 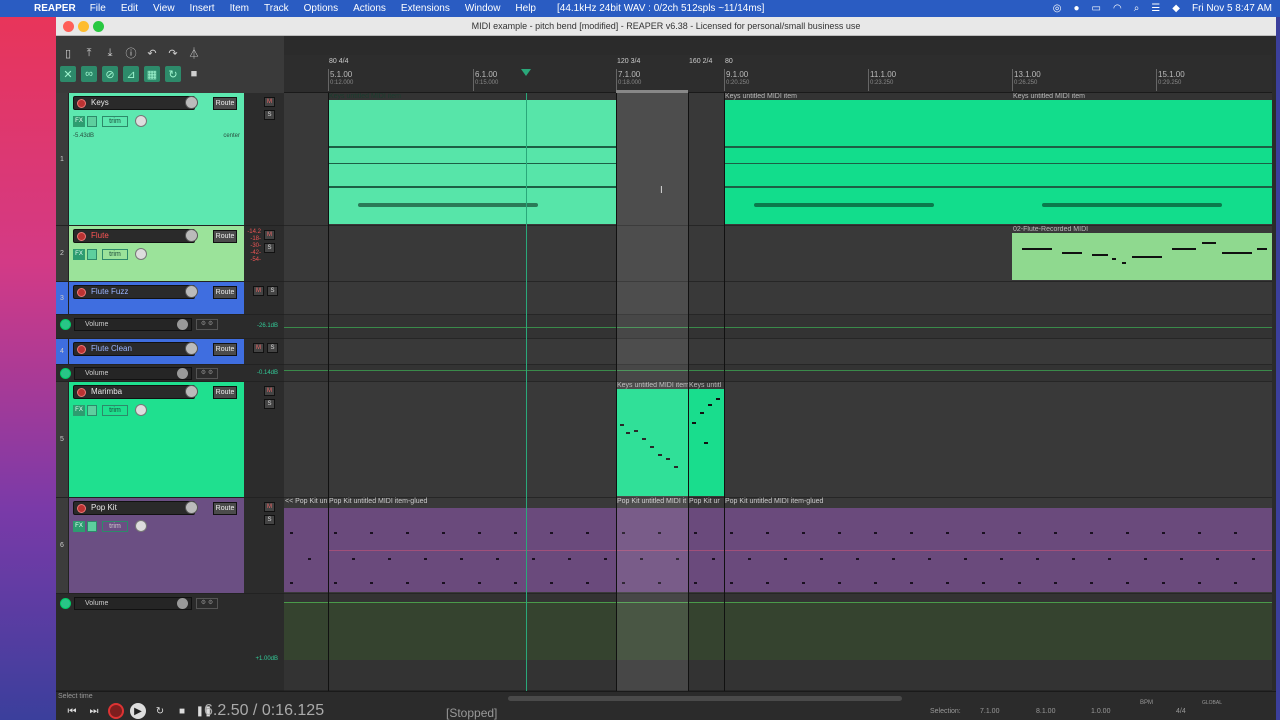 What do you see at coordinates (116, 711) in the screenshot?
I see `record-button` at bounding box center [116, 711].